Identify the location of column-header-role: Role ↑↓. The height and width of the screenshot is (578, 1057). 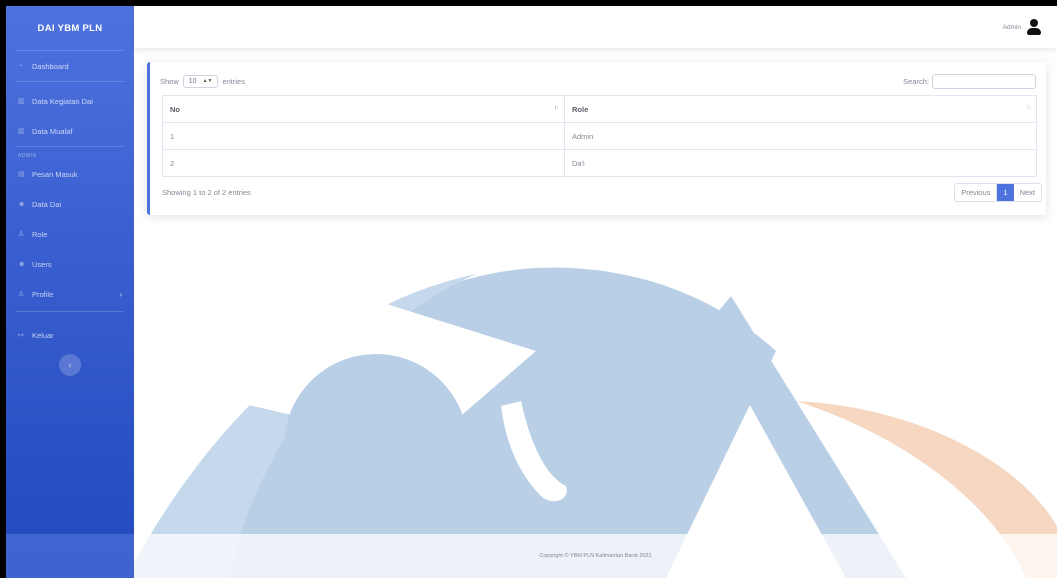
(800, 109).